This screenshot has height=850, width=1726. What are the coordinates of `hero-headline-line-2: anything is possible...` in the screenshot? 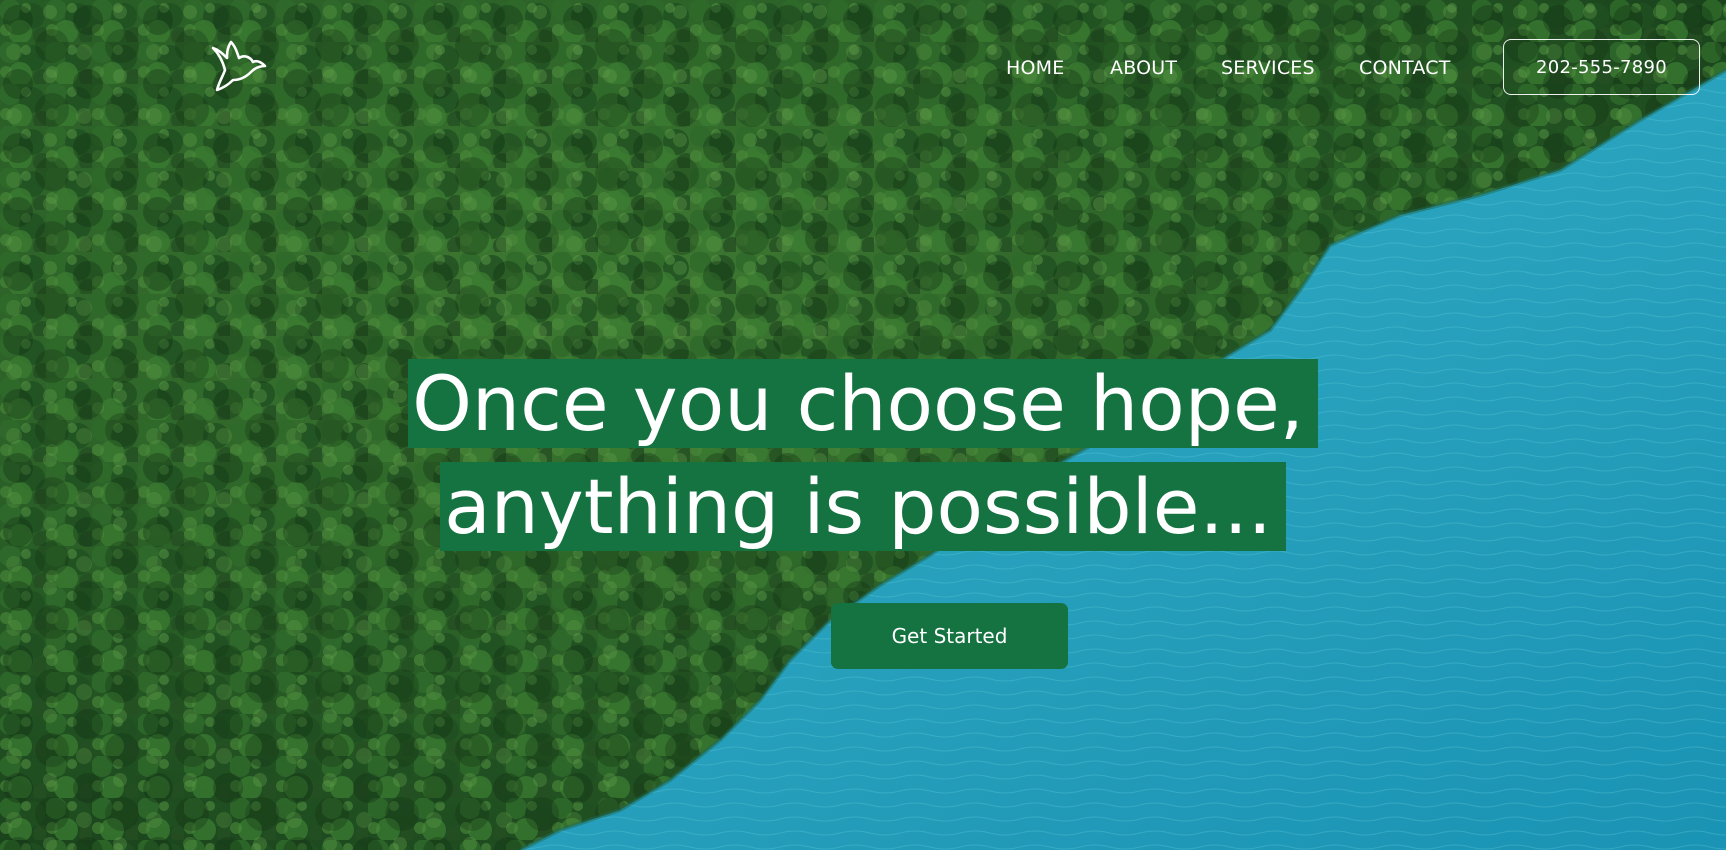 It's located at (863, 506).